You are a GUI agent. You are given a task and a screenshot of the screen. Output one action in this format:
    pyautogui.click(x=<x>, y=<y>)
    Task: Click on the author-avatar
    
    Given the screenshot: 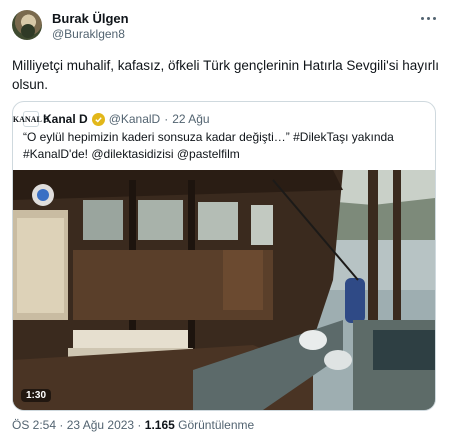 What is the action you would take?
    pyautogui.click(x=27, y=25)
    